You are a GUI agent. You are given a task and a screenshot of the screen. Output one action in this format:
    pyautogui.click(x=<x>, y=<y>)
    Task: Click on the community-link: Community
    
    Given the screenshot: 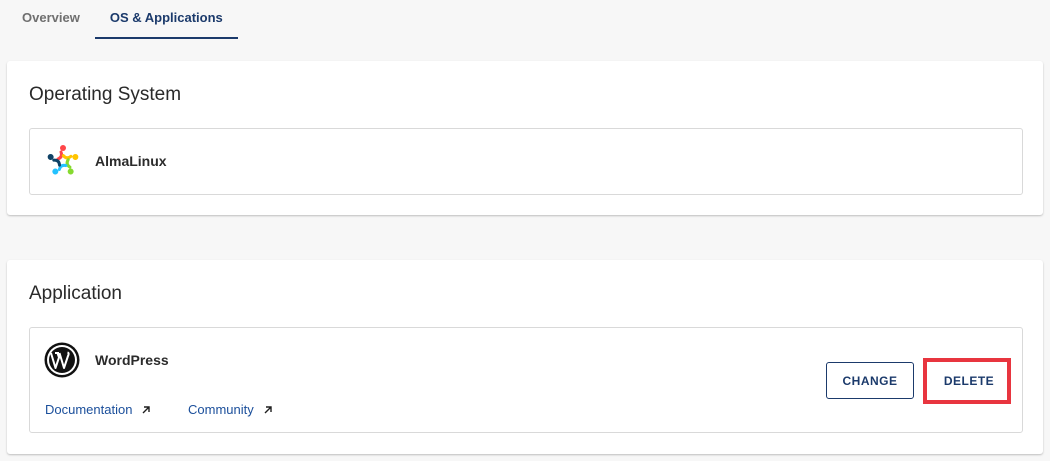 What is the action you would take?
    pyautogui.click(x=230, y=409)
    